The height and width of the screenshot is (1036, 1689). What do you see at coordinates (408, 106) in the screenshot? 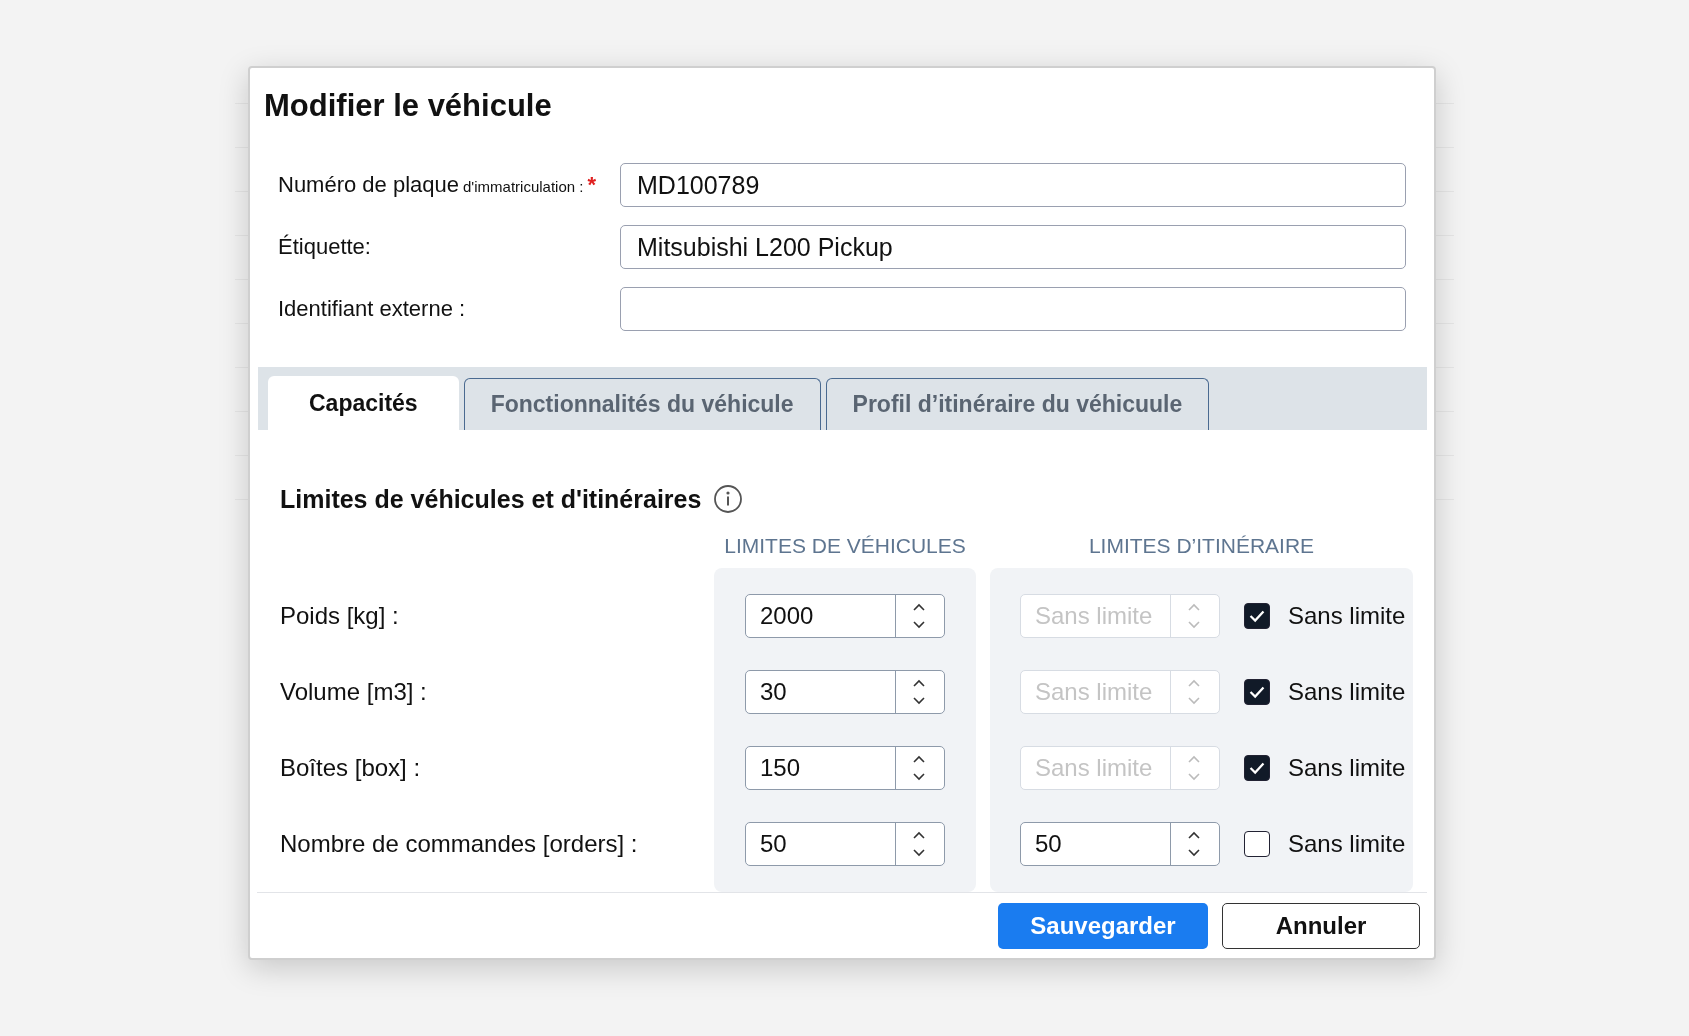
I see `dialog-title: Modifier le véhicule` at bounding box center [408, 106].